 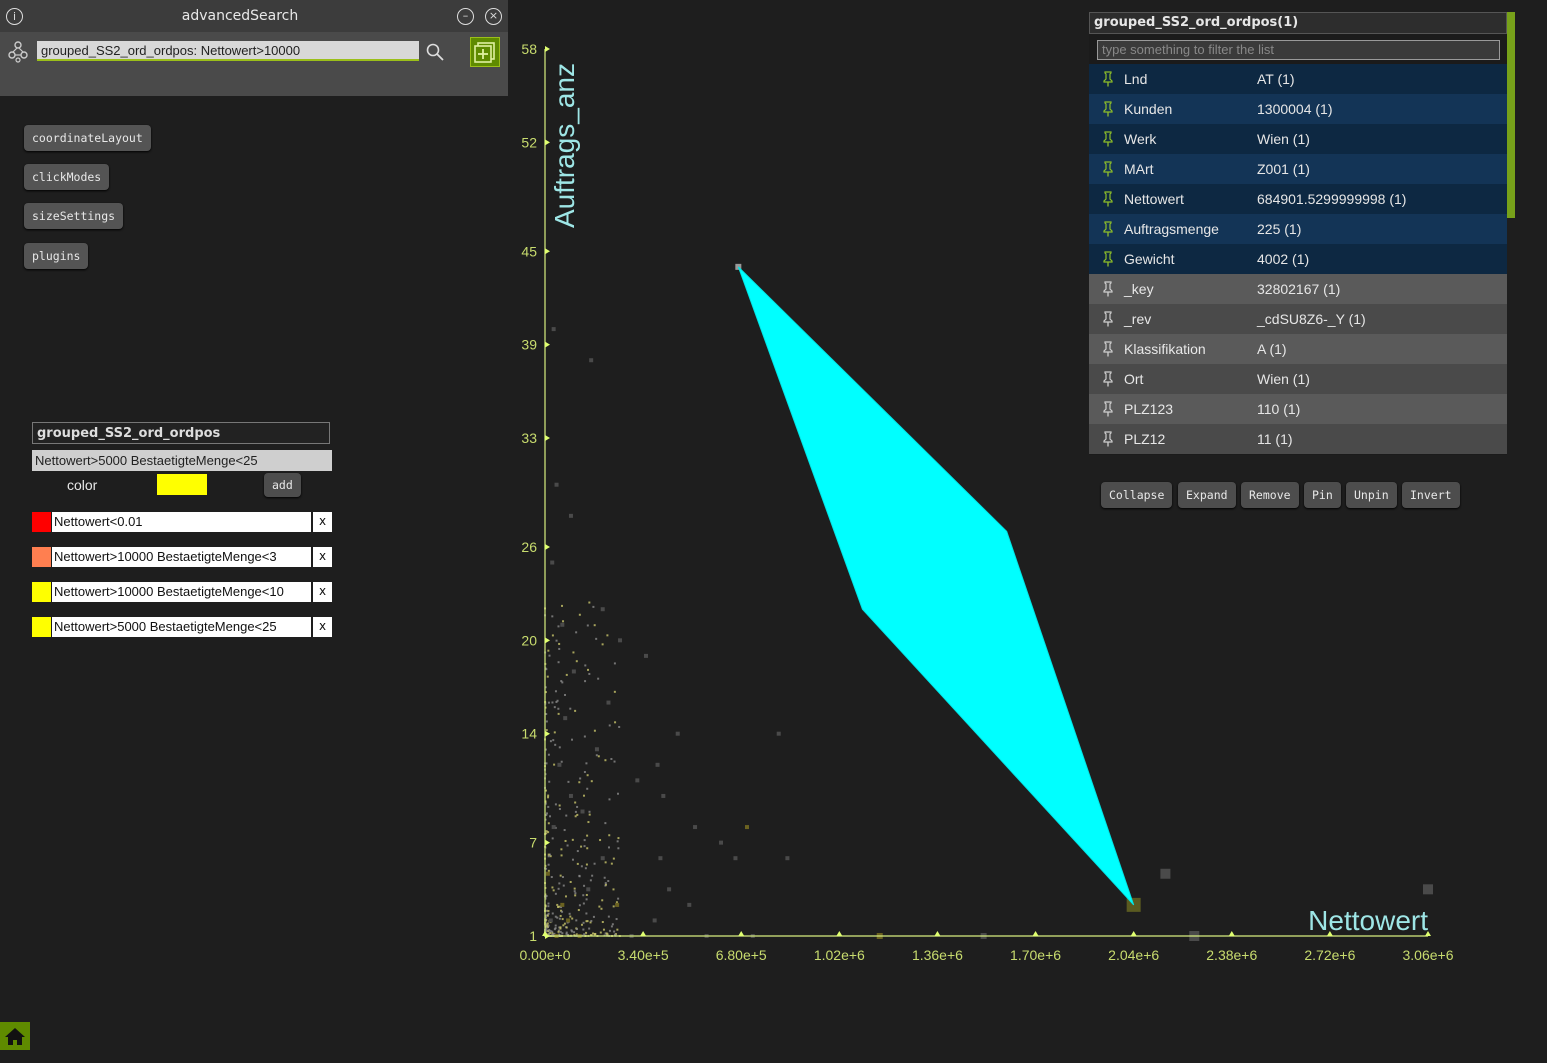 What do you see at coordinates (1298, 379) in the screenshot?
I see `list-row: Ort Wien (1)` at bounding box center [1298, 379].